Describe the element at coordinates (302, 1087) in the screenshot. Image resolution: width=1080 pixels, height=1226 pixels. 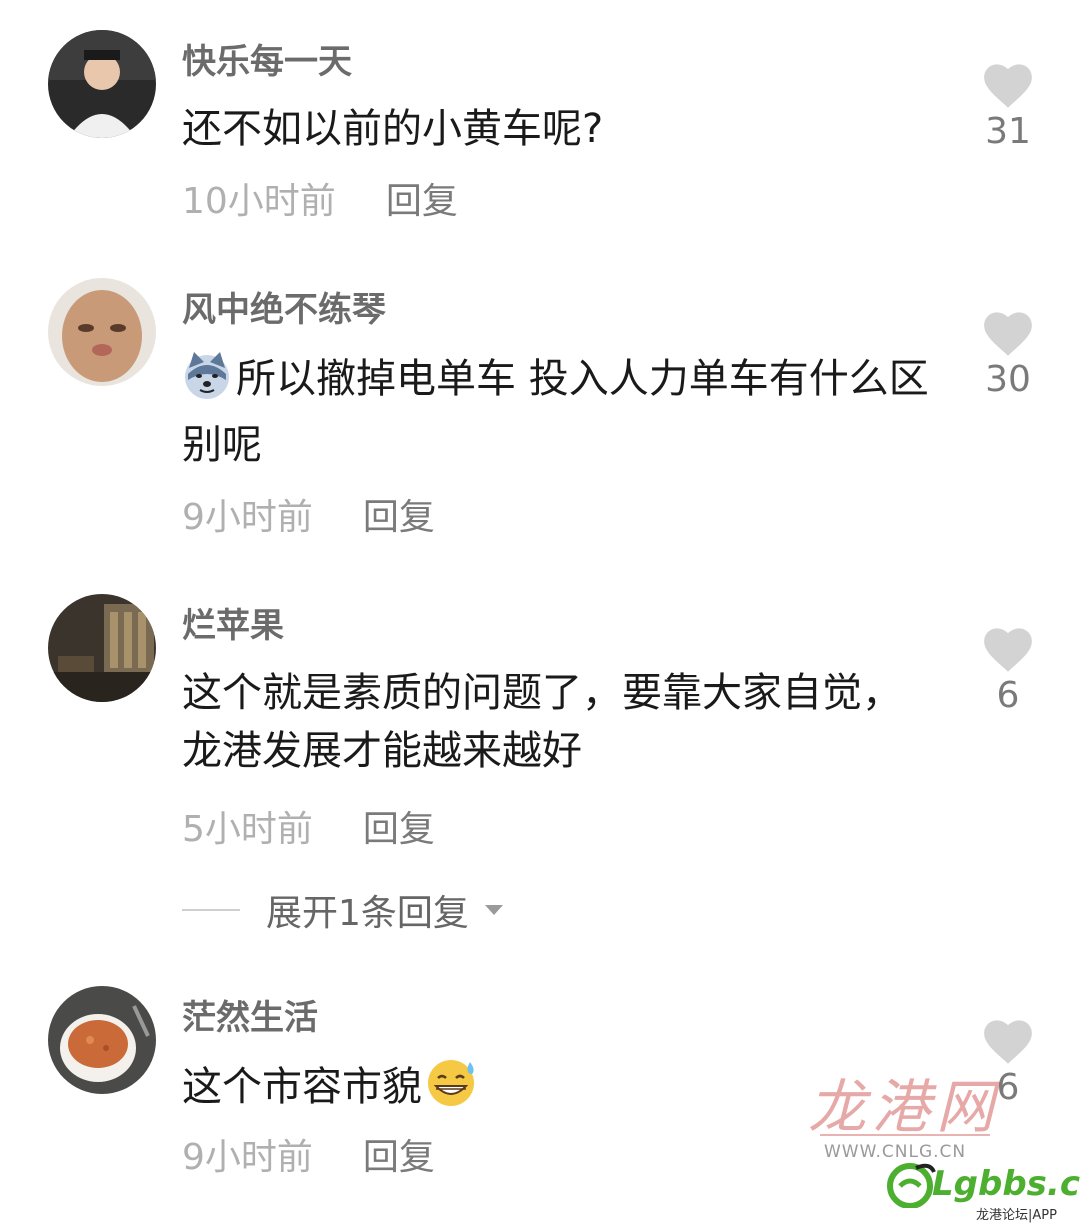
I see `comment-text-body: 这个市容市貌` at that location.